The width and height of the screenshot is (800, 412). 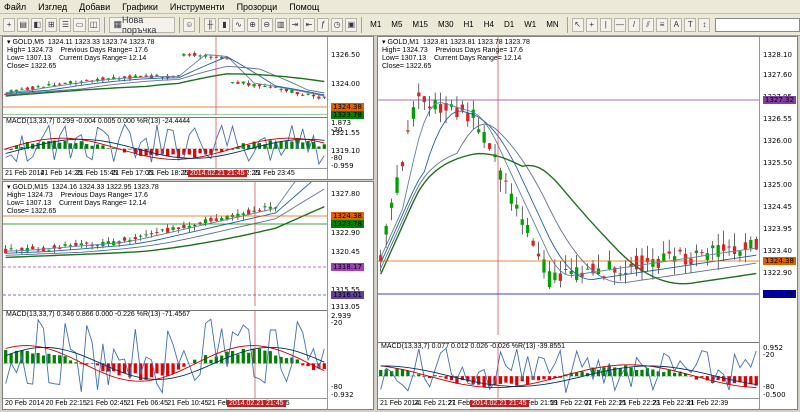 I want to click on menu-window: Прозорци, so click(x=257, y=7).